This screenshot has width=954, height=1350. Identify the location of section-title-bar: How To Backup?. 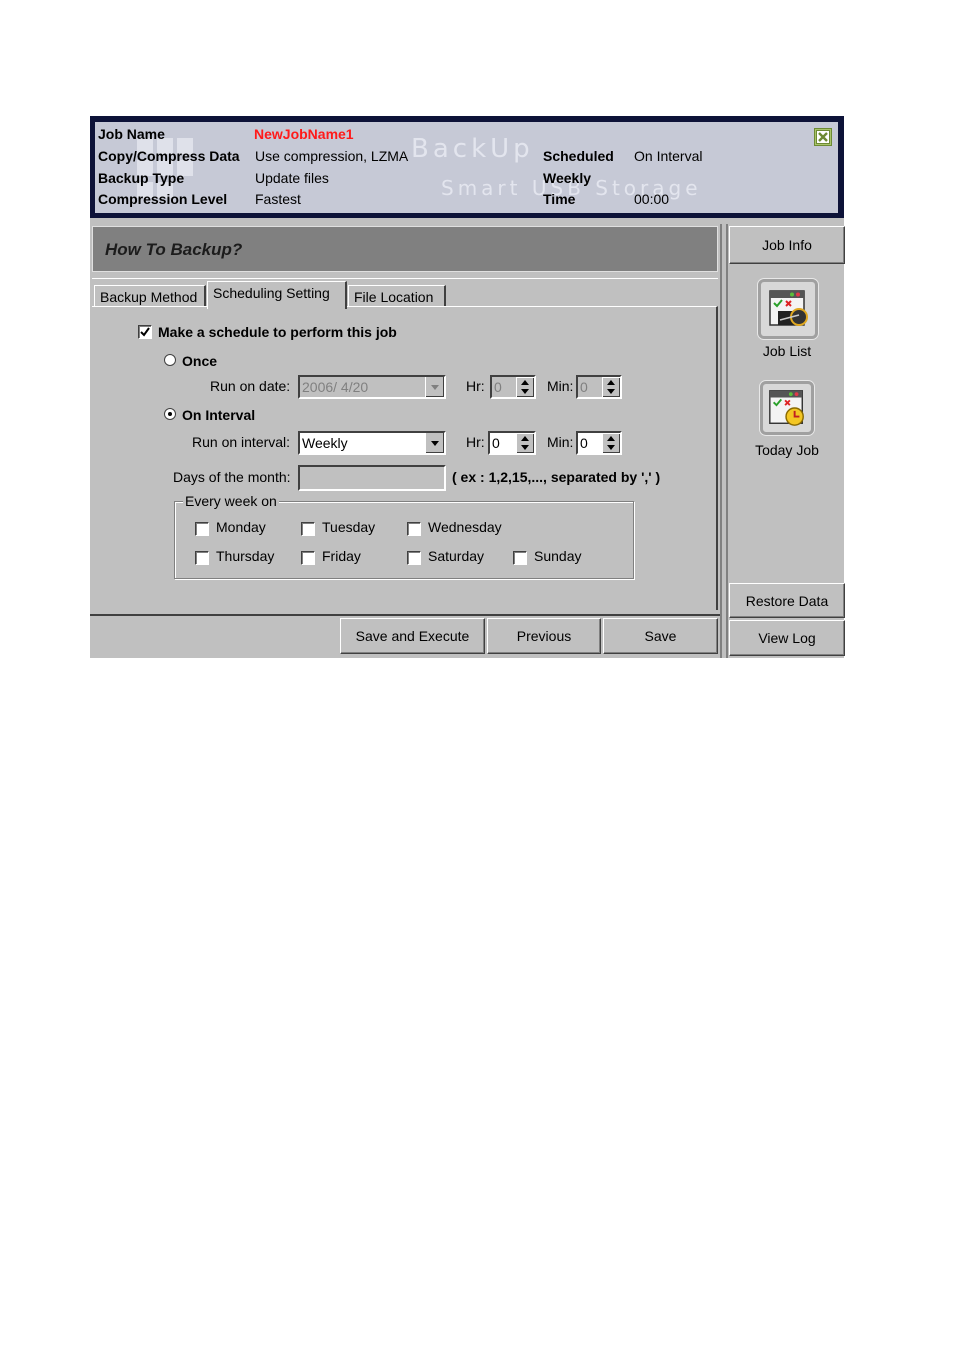
(405, 249).